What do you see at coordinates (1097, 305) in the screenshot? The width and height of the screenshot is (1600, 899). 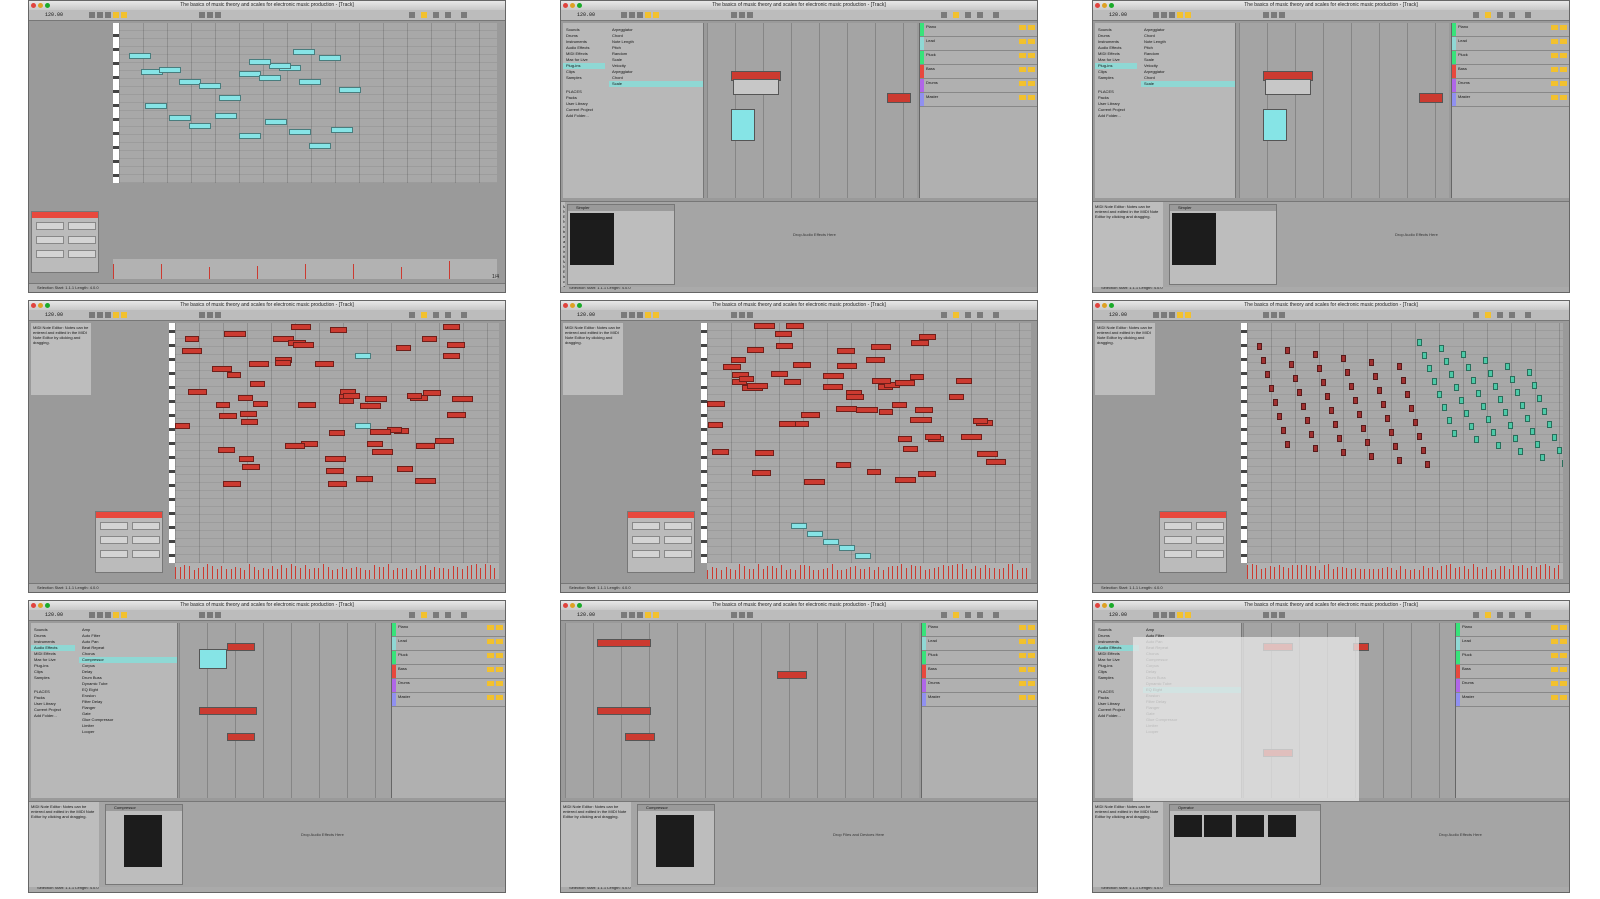 I see `close-window-button` at bounding box center [1097, 305].